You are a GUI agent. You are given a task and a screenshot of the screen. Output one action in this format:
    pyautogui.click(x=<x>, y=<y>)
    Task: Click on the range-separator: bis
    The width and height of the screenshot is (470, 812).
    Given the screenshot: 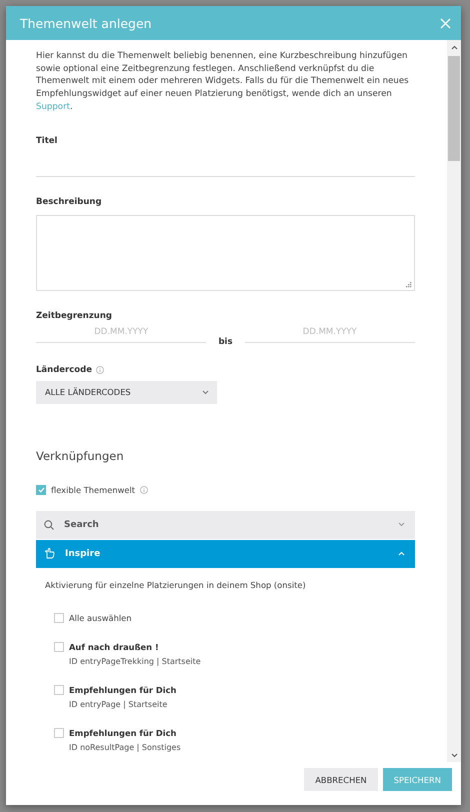 What is the action you would take?
    pyautogui.click(x=225, y=341)
    